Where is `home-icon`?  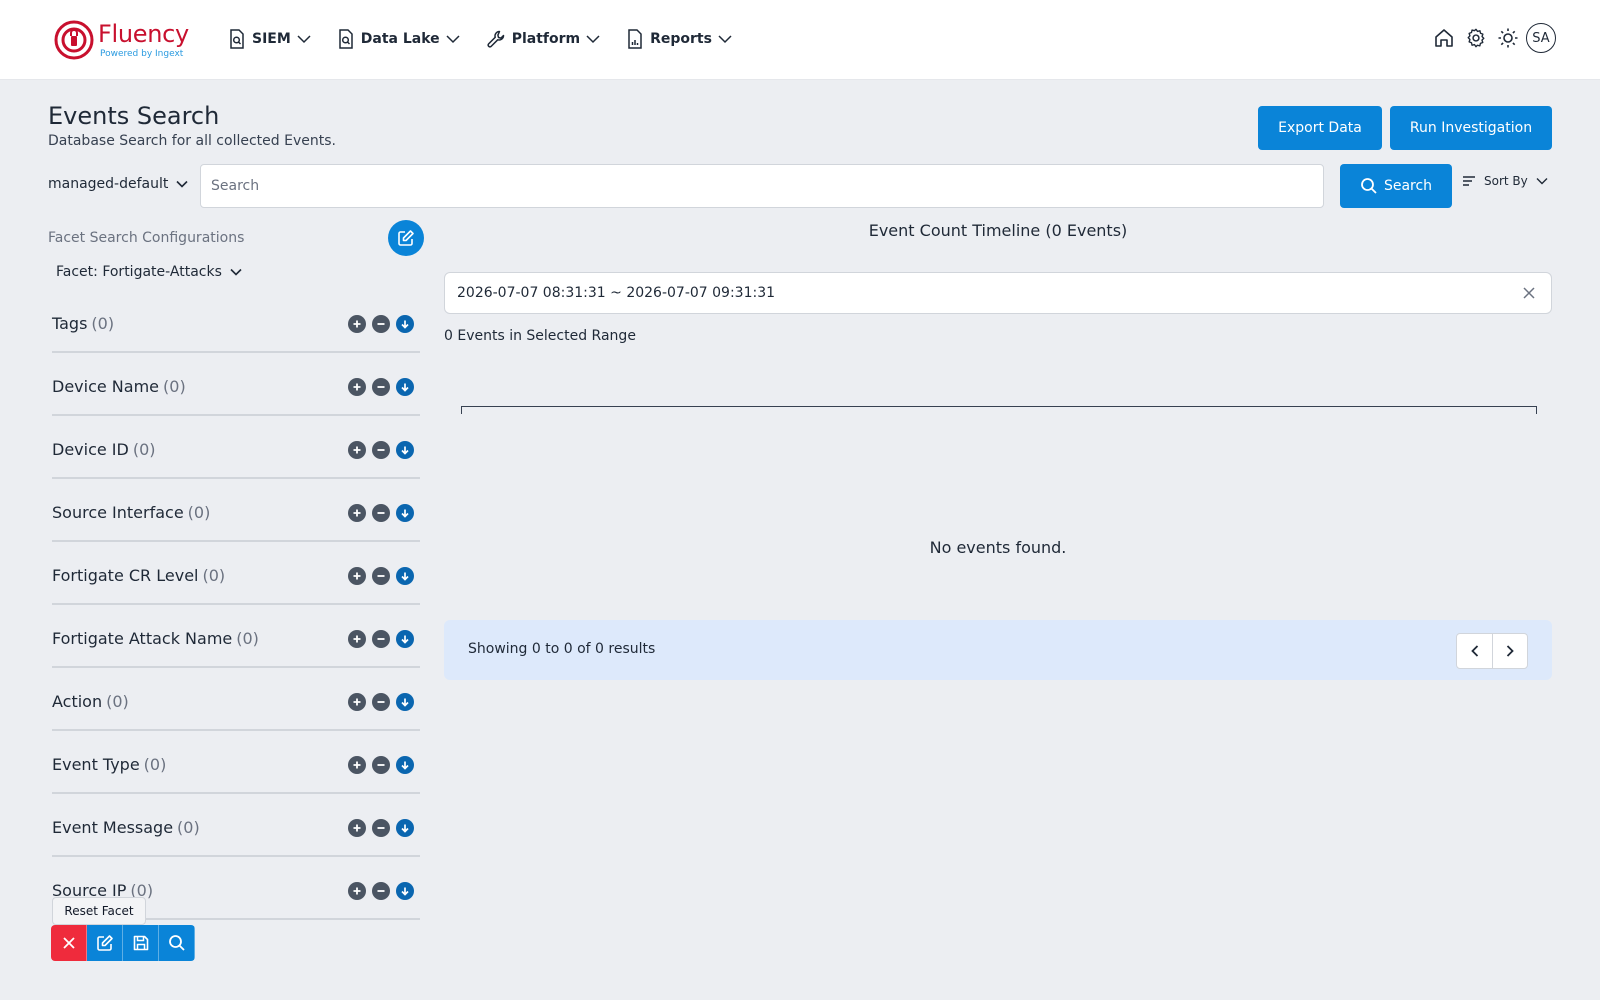 home-icon is located at coordinates (1444, 38).